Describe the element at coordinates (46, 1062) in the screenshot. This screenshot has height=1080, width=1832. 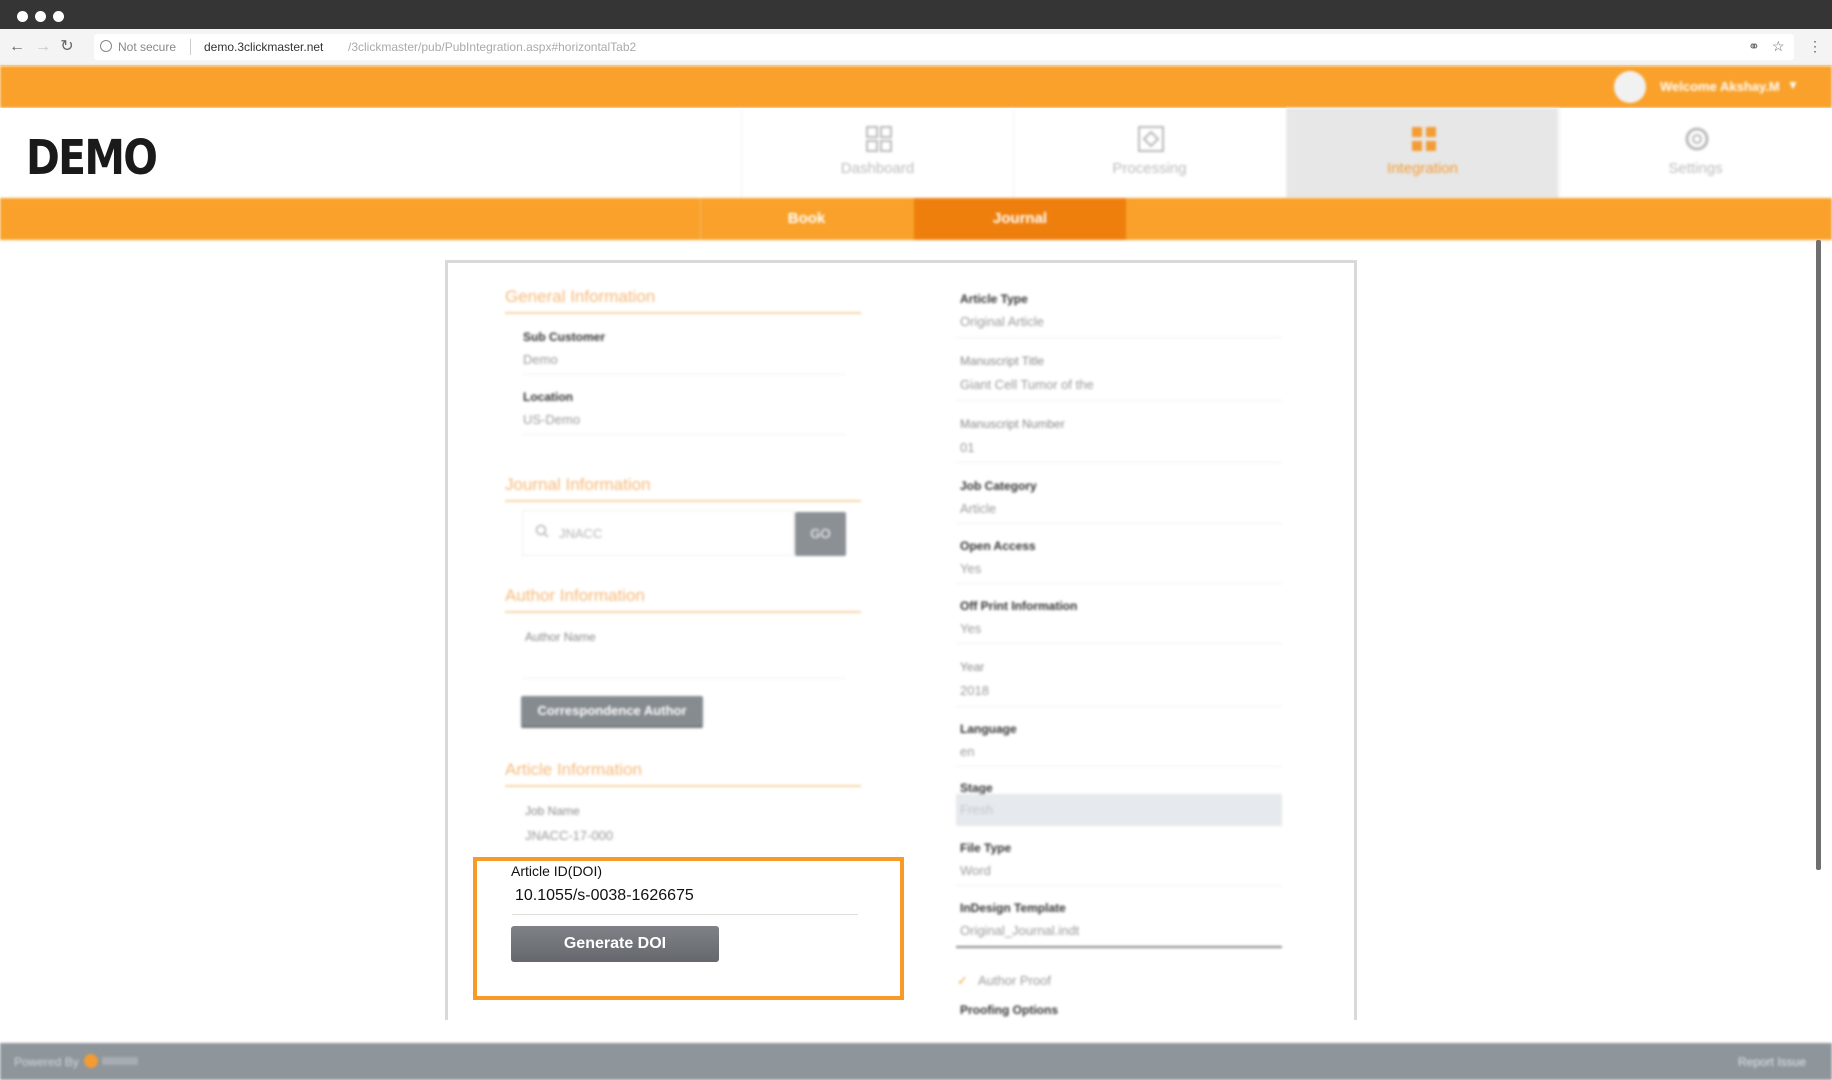
I see `powered-by-text: Powered By` at that location.